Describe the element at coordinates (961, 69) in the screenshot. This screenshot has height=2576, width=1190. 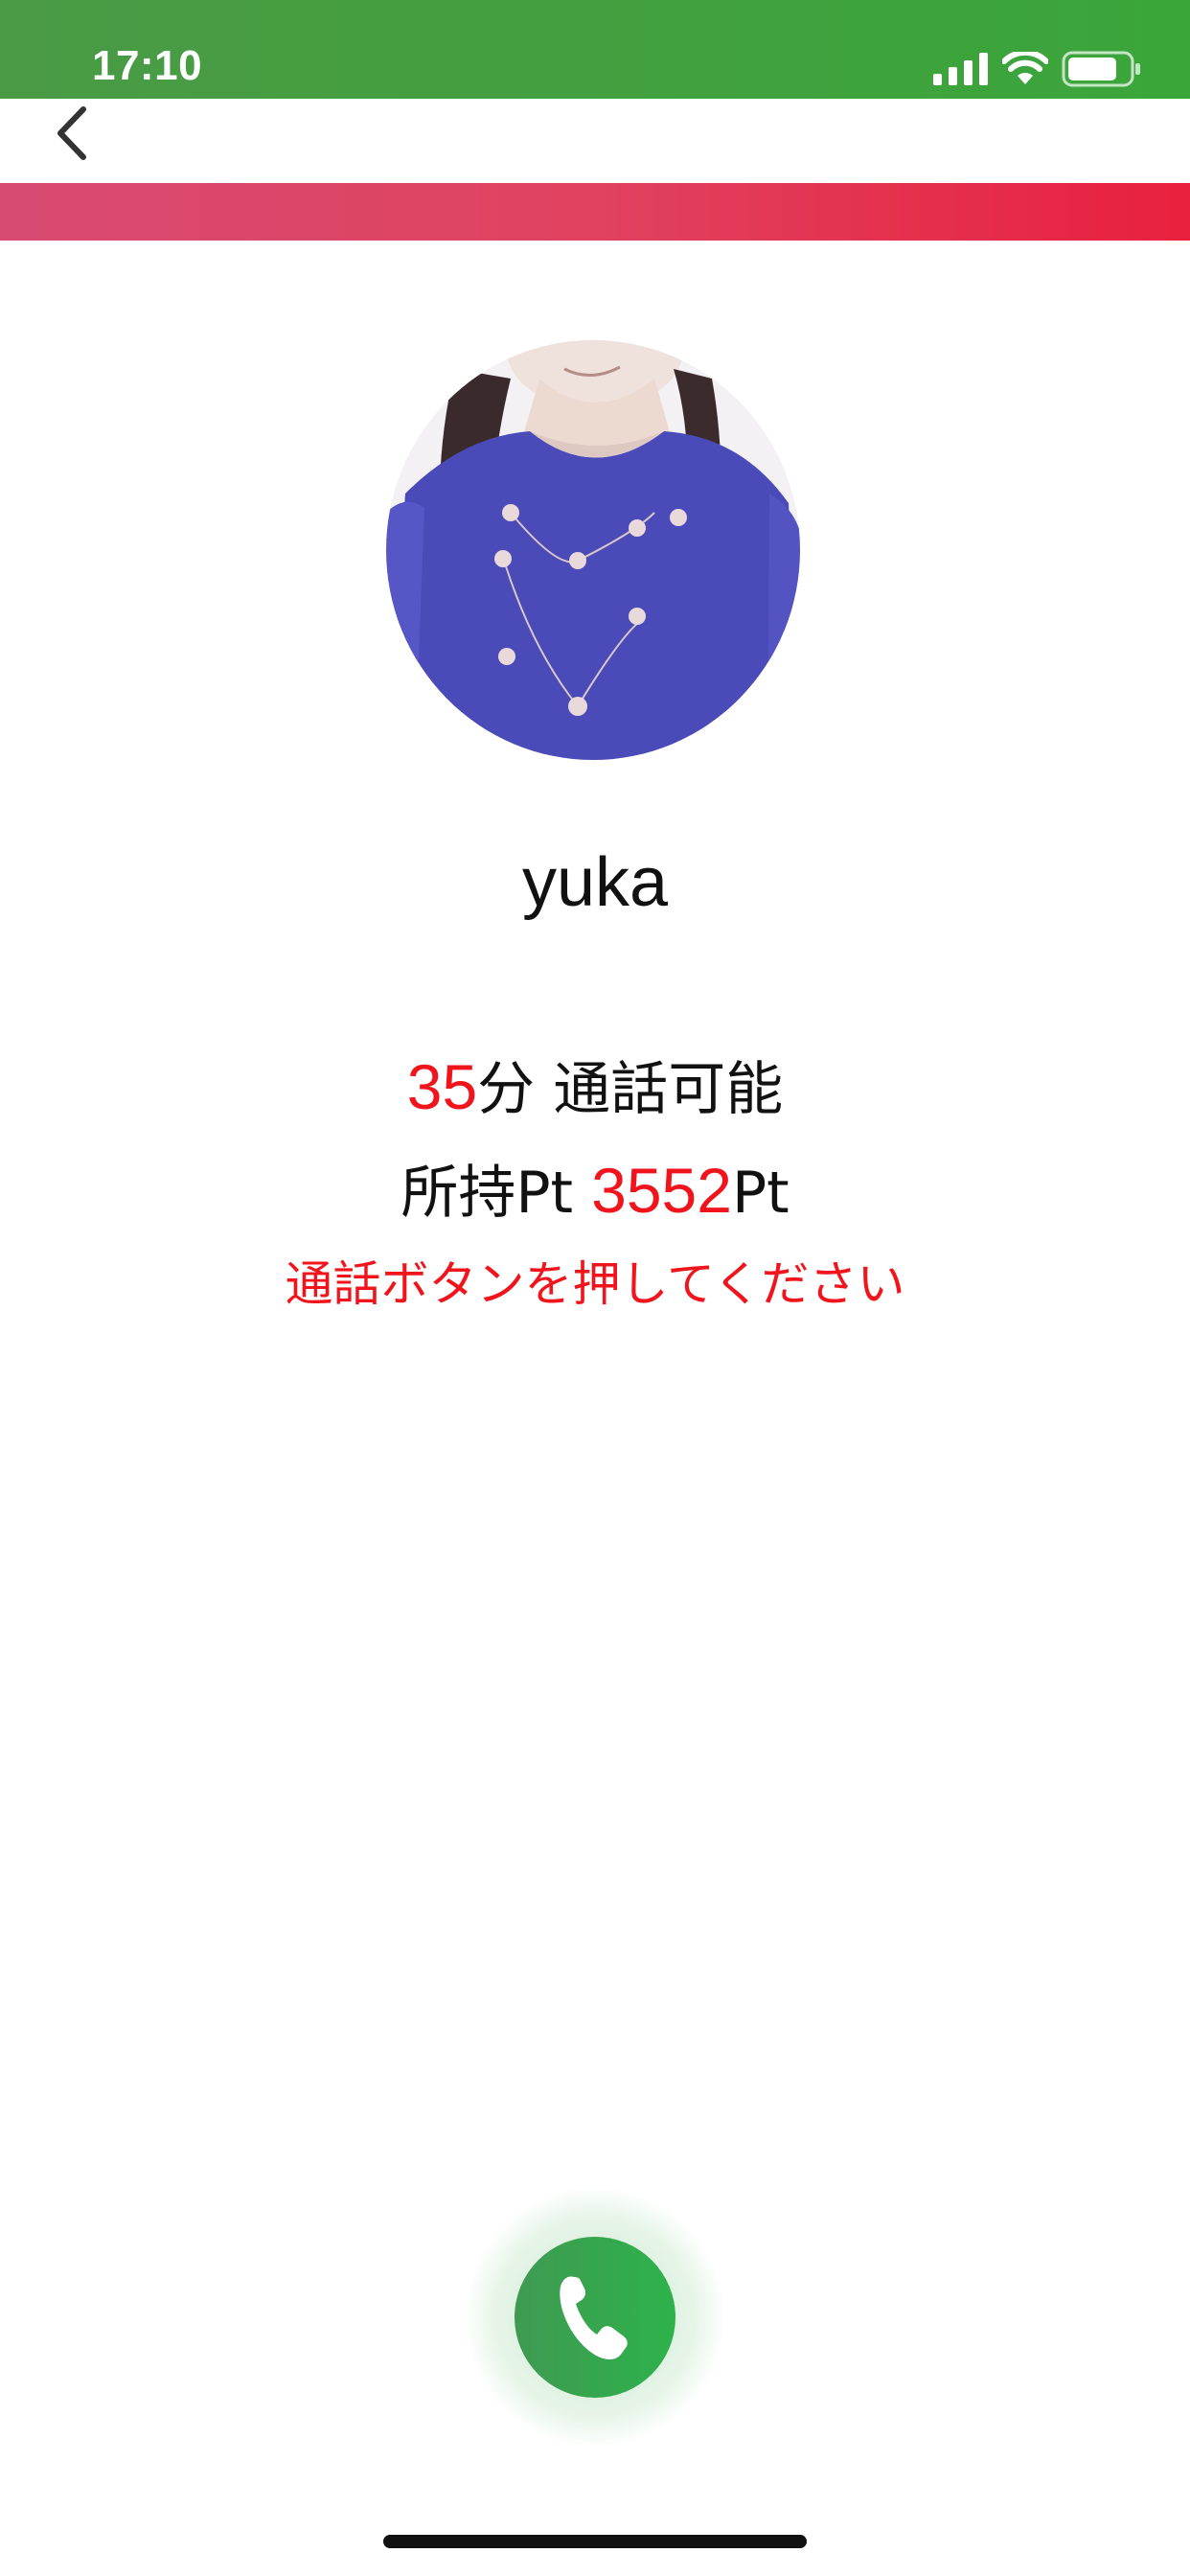
I see `signal-icon` at that location.